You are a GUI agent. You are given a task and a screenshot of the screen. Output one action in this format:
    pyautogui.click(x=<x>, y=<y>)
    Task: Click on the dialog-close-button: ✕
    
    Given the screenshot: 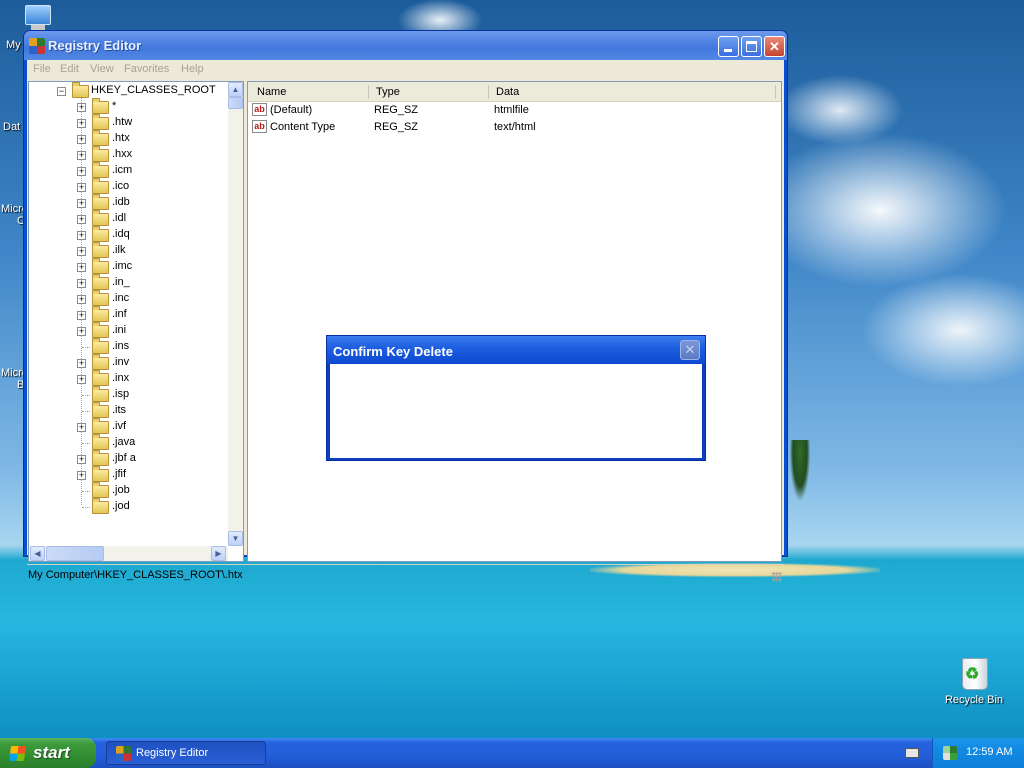 What is the action you would take?
    pyautogui.click(x=690, y=350)
    